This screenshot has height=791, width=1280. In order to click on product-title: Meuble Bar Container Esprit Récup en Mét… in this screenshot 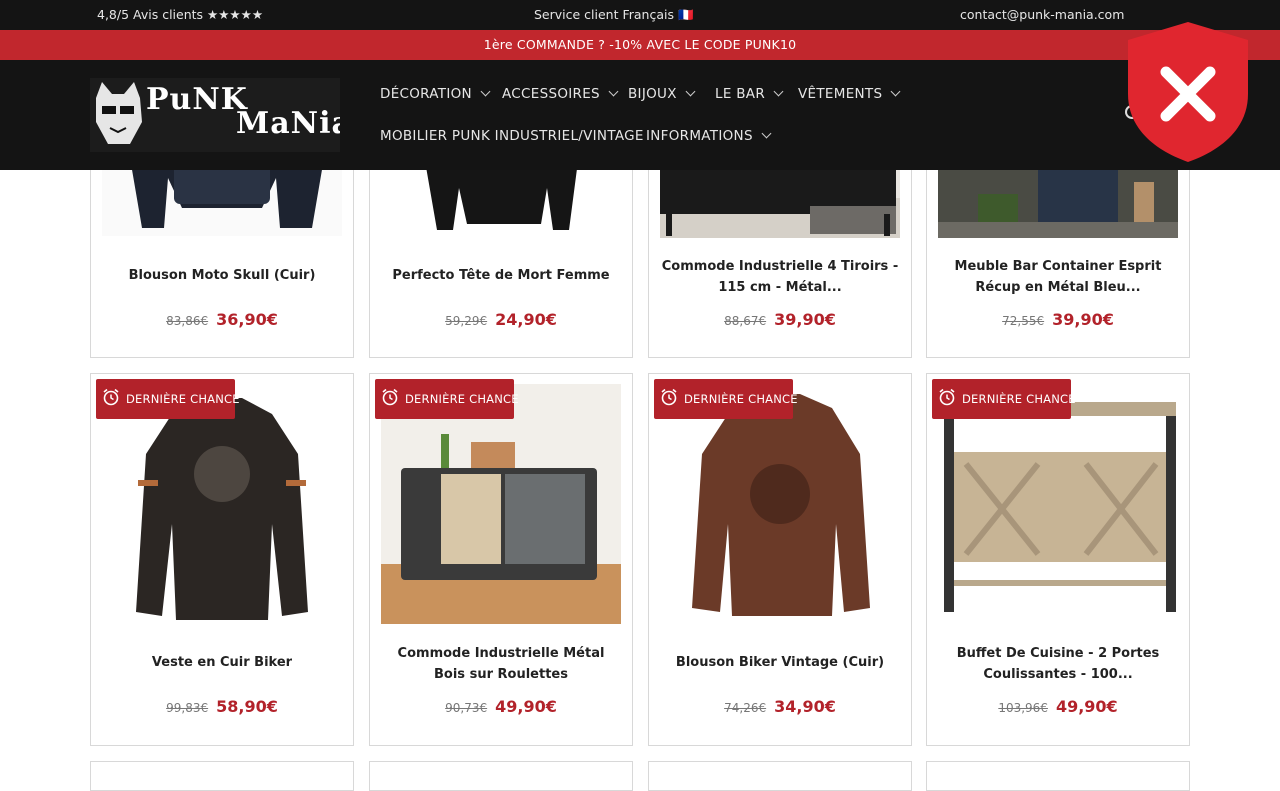, I will do `click(1058, 277)`.